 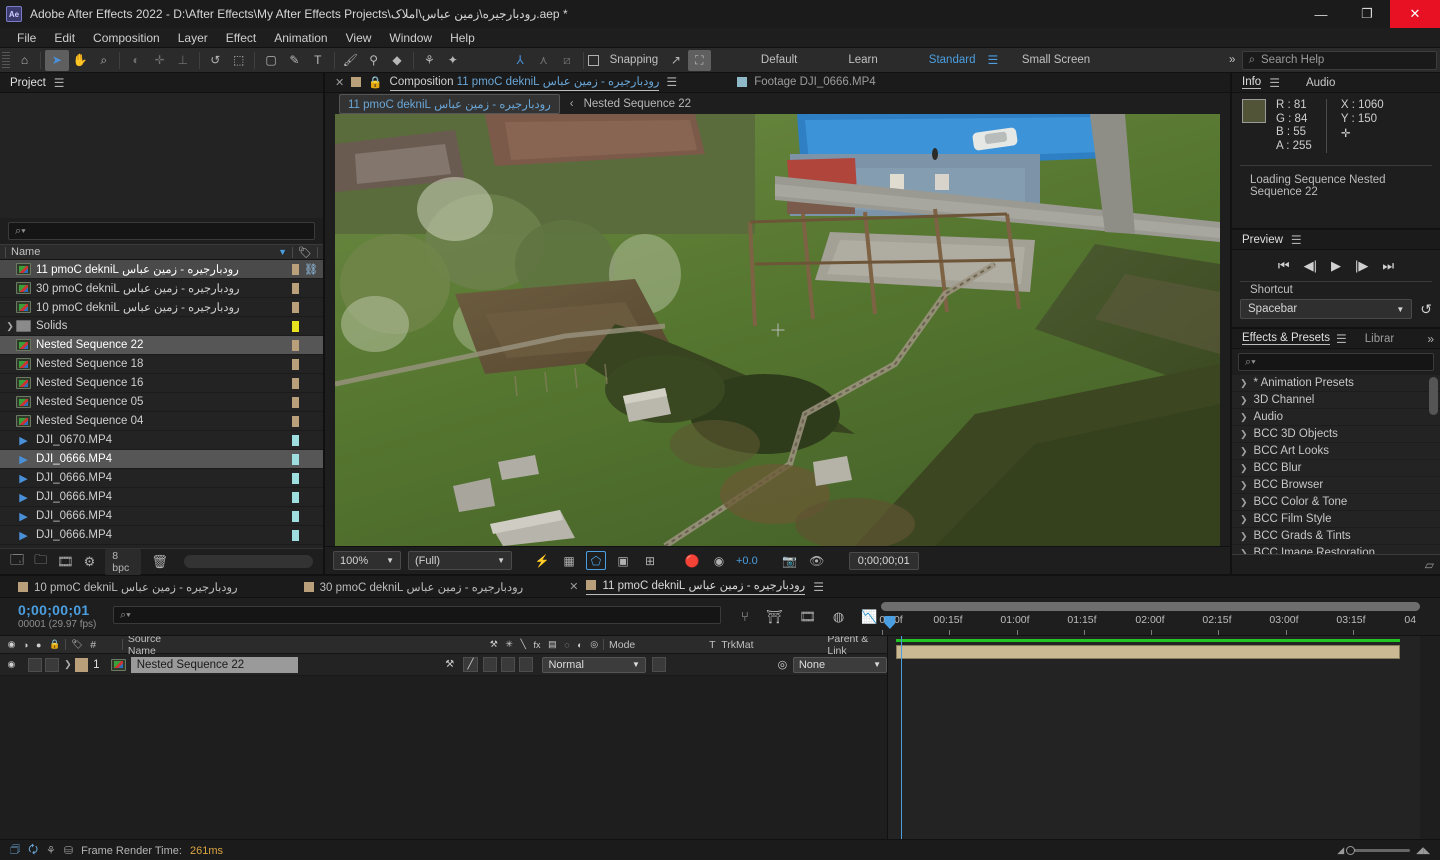 What do you see at coordinates (1148, 652) in the screenshot?
I see `layer-duration-bar` at bounding box center [1148, 652].